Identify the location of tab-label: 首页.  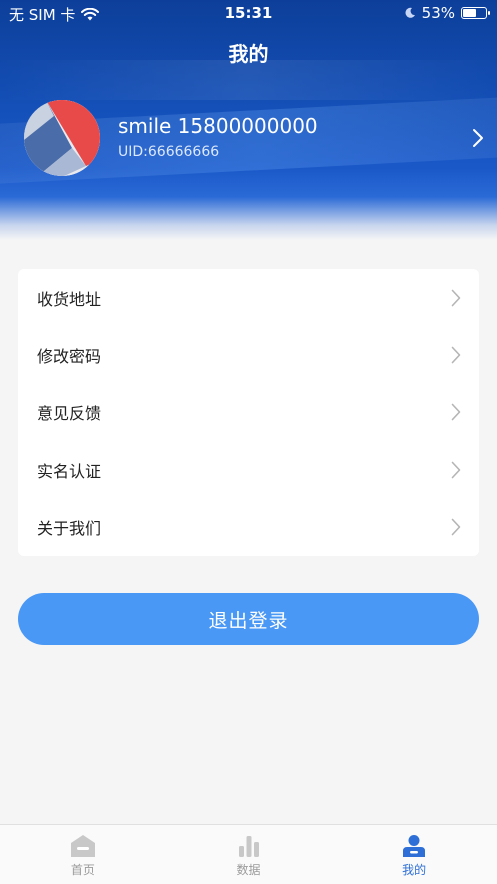
(82, 870).